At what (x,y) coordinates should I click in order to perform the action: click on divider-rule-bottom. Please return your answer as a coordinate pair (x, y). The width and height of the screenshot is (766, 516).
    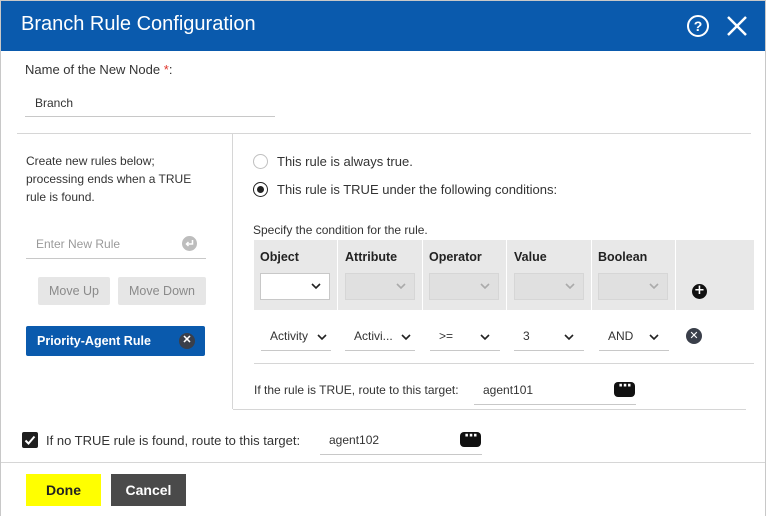
    Looking at the image, I should click on (489, 409).